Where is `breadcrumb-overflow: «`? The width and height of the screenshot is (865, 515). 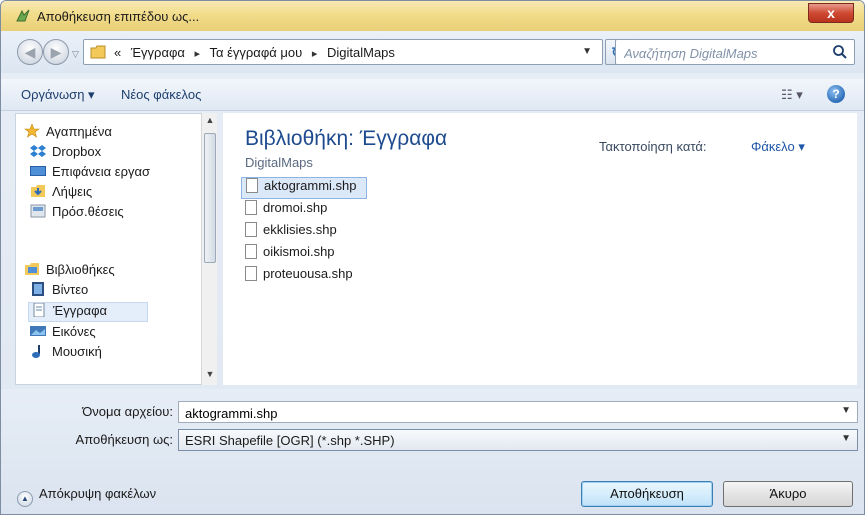 breadcrumb-overflow: « is located at coordinates (117, 52).